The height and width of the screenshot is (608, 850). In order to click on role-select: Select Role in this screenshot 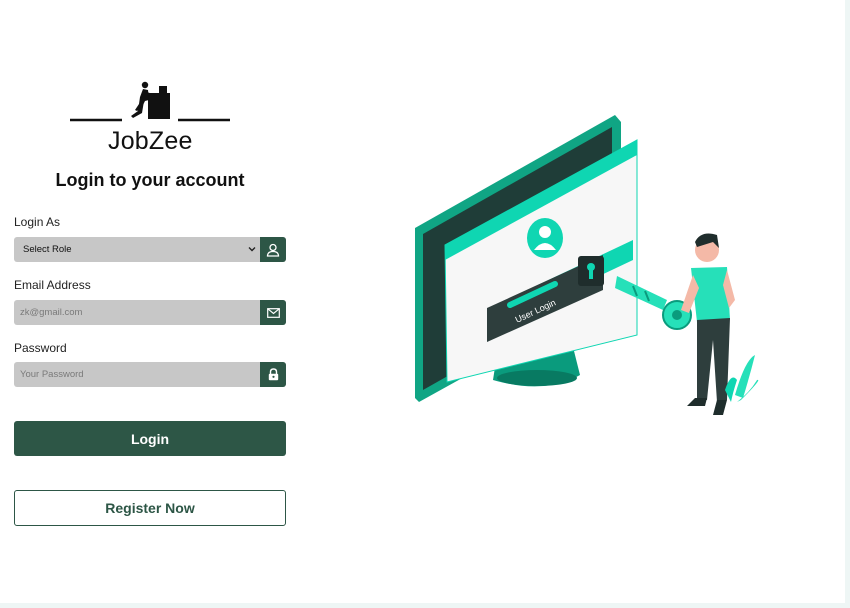, I will do `click(150, 249)`.